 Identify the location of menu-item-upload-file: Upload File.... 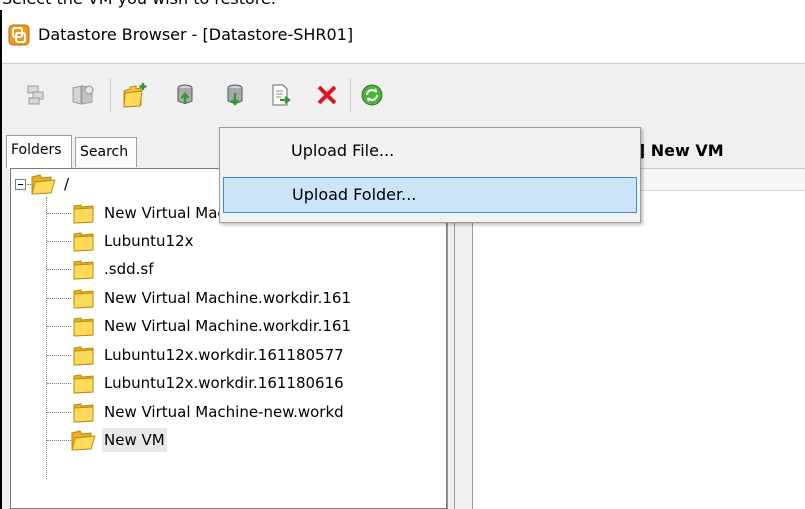
(430, 152).